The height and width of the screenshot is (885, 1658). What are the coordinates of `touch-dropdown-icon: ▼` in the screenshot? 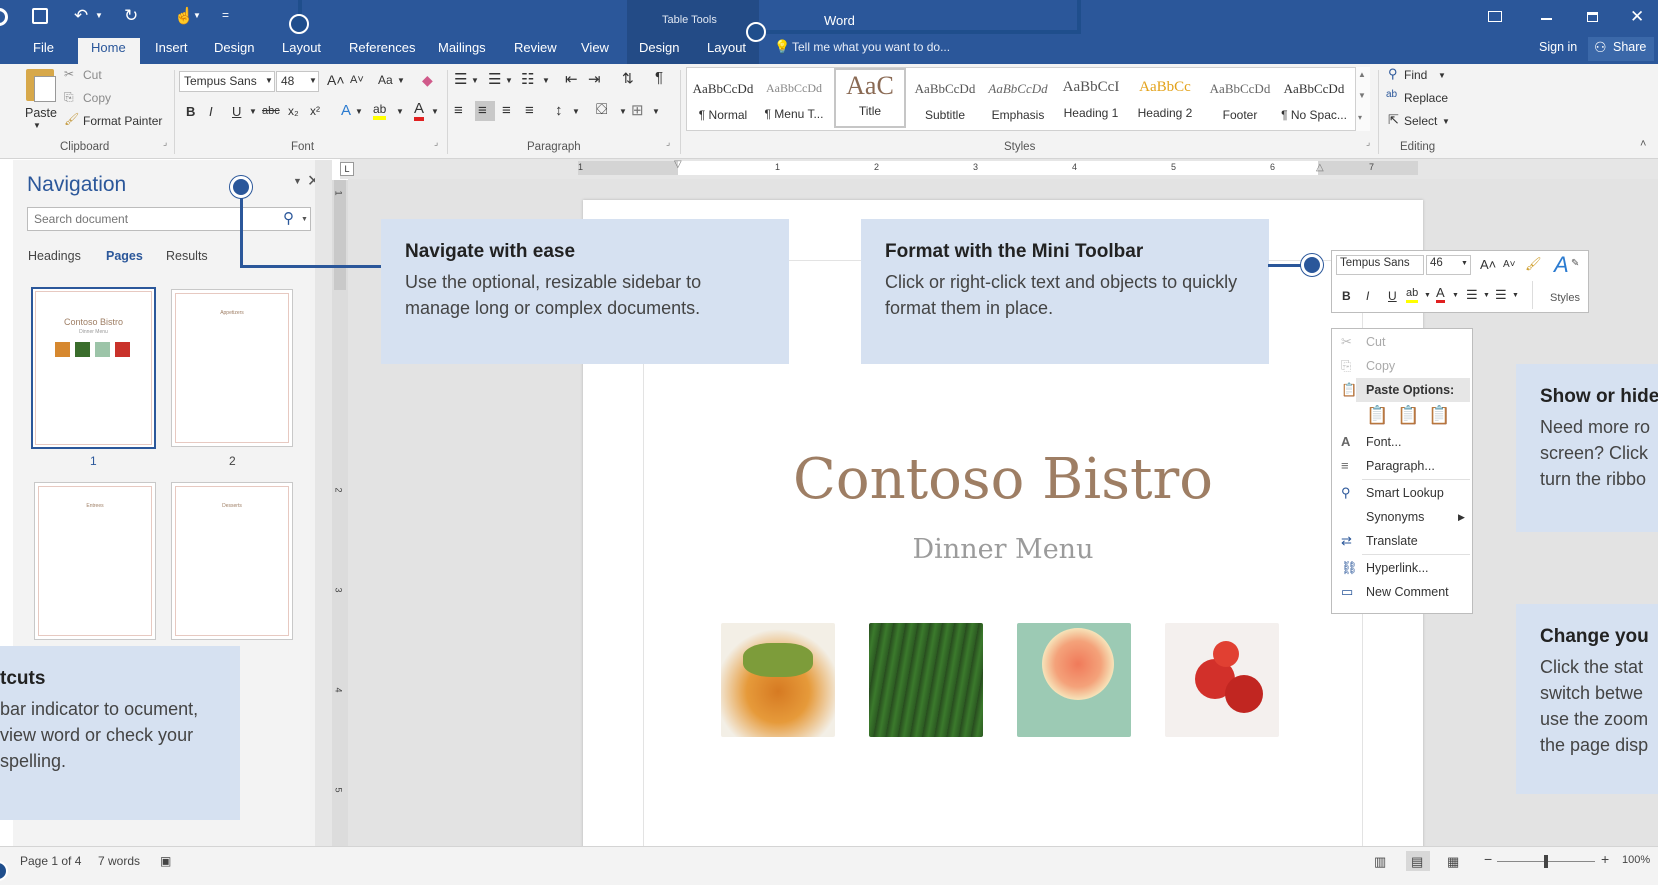 It's located at (197, 15).